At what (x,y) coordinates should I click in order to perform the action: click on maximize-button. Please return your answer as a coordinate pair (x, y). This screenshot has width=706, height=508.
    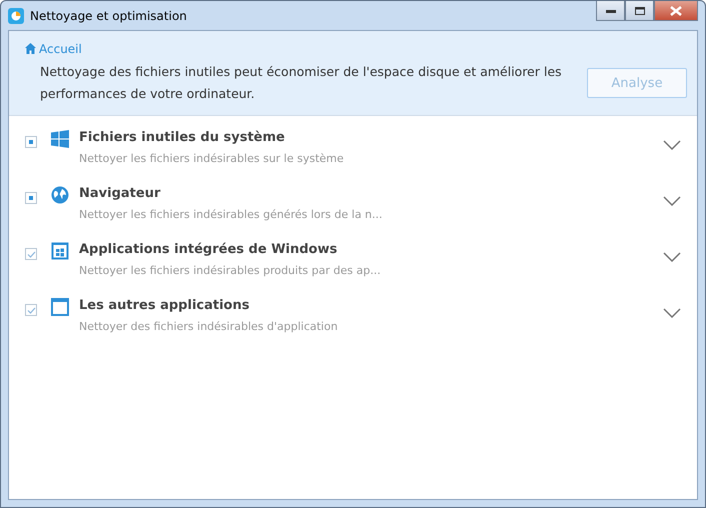
    Looking at the image, I should click on (639, 11).